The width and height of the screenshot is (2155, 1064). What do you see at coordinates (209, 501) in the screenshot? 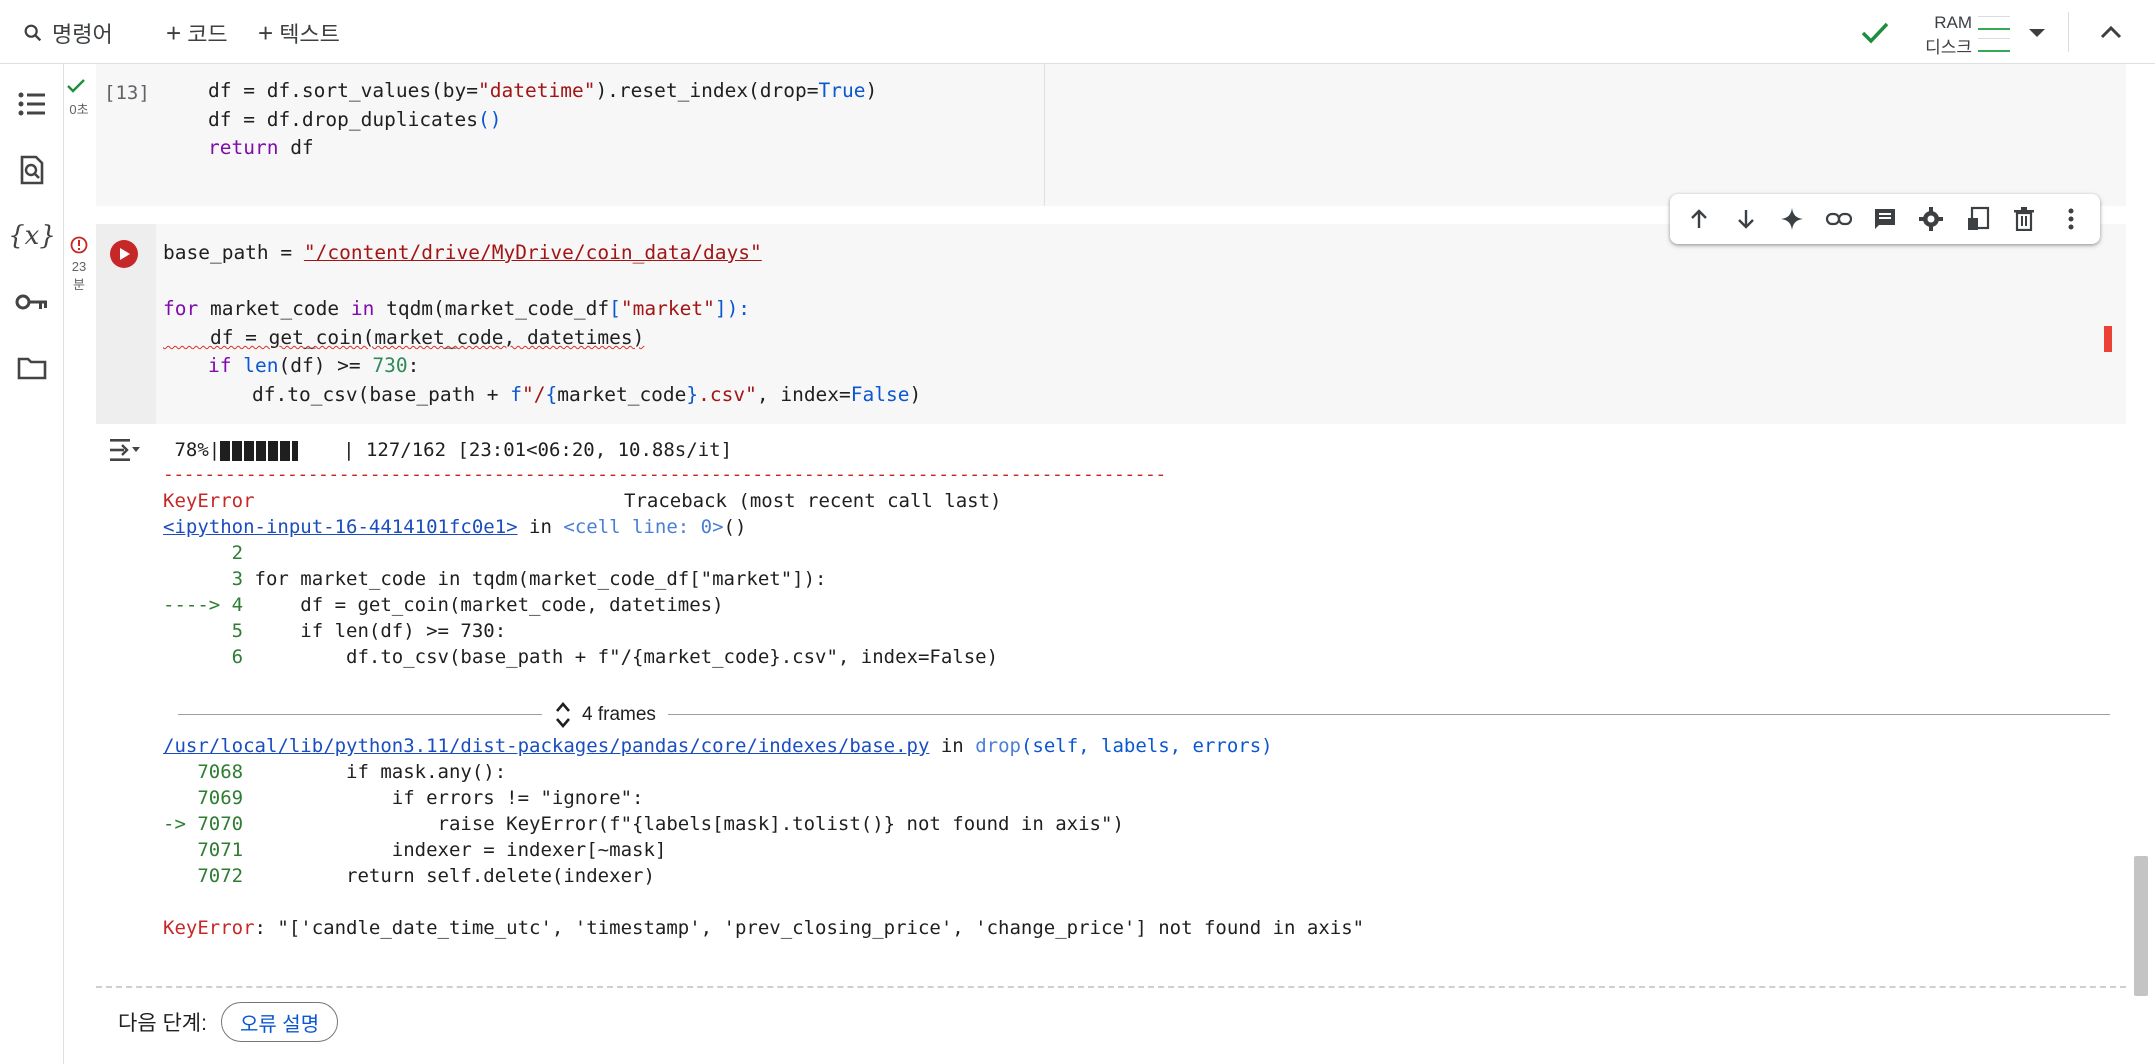
I see `error-name: KeyError` at bounding box center [209, 501].